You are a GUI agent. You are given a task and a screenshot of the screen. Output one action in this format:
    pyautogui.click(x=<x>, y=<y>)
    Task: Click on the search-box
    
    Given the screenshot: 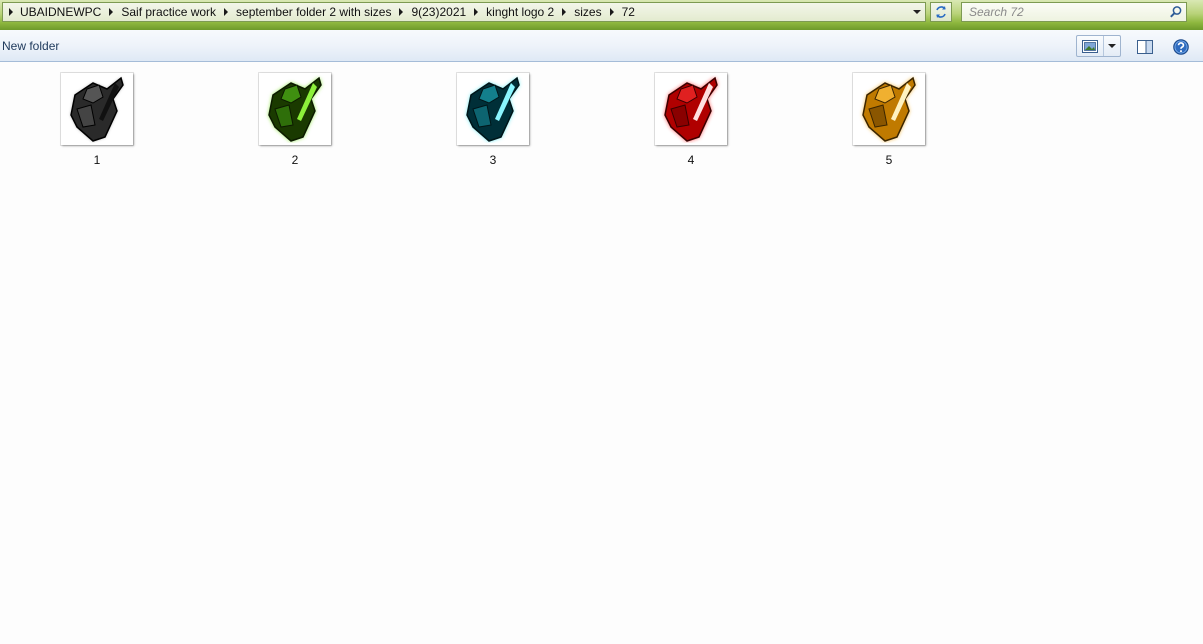 What is the action you would take?
    pyautogui.click(x=1074, y=12)
    